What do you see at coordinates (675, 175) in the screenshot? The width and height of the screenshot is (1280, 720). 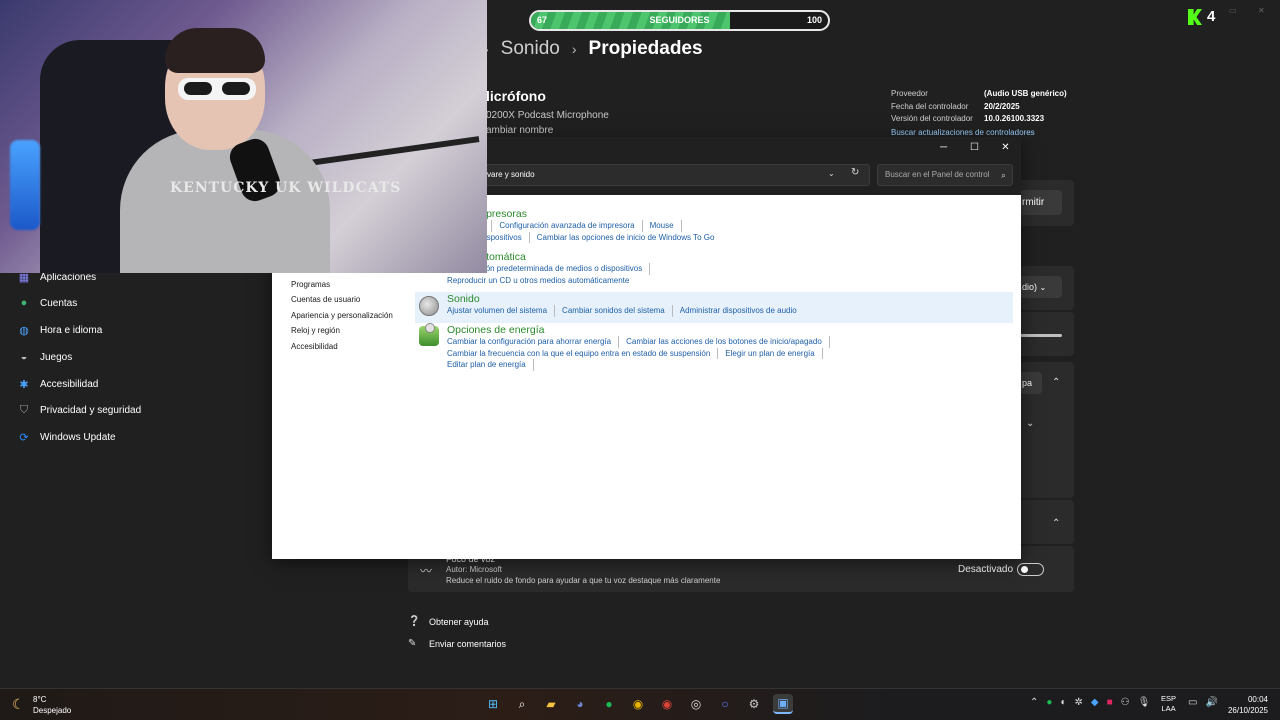 I see `address-bar: vare y sonido` at bounding box center [675, 175].